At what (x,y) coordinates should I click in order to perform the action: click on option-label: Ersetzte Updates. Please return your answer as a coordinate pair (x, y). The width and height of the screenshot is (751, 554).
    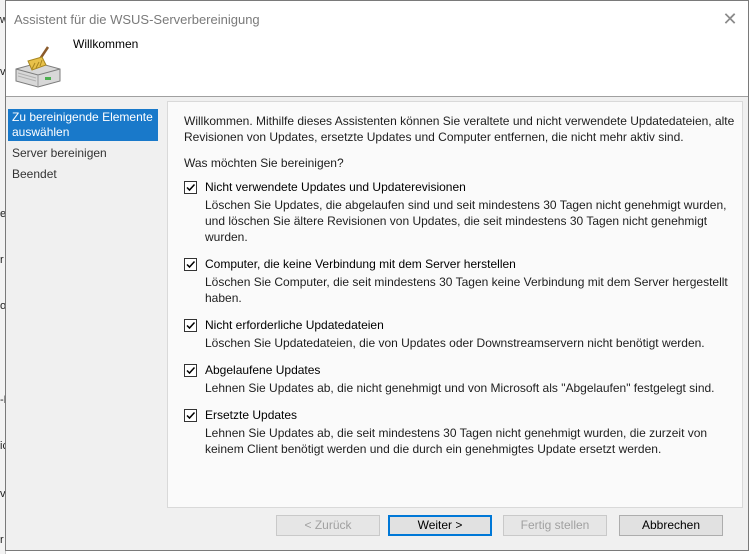
    Looking at the image, I should click on (470, 415).